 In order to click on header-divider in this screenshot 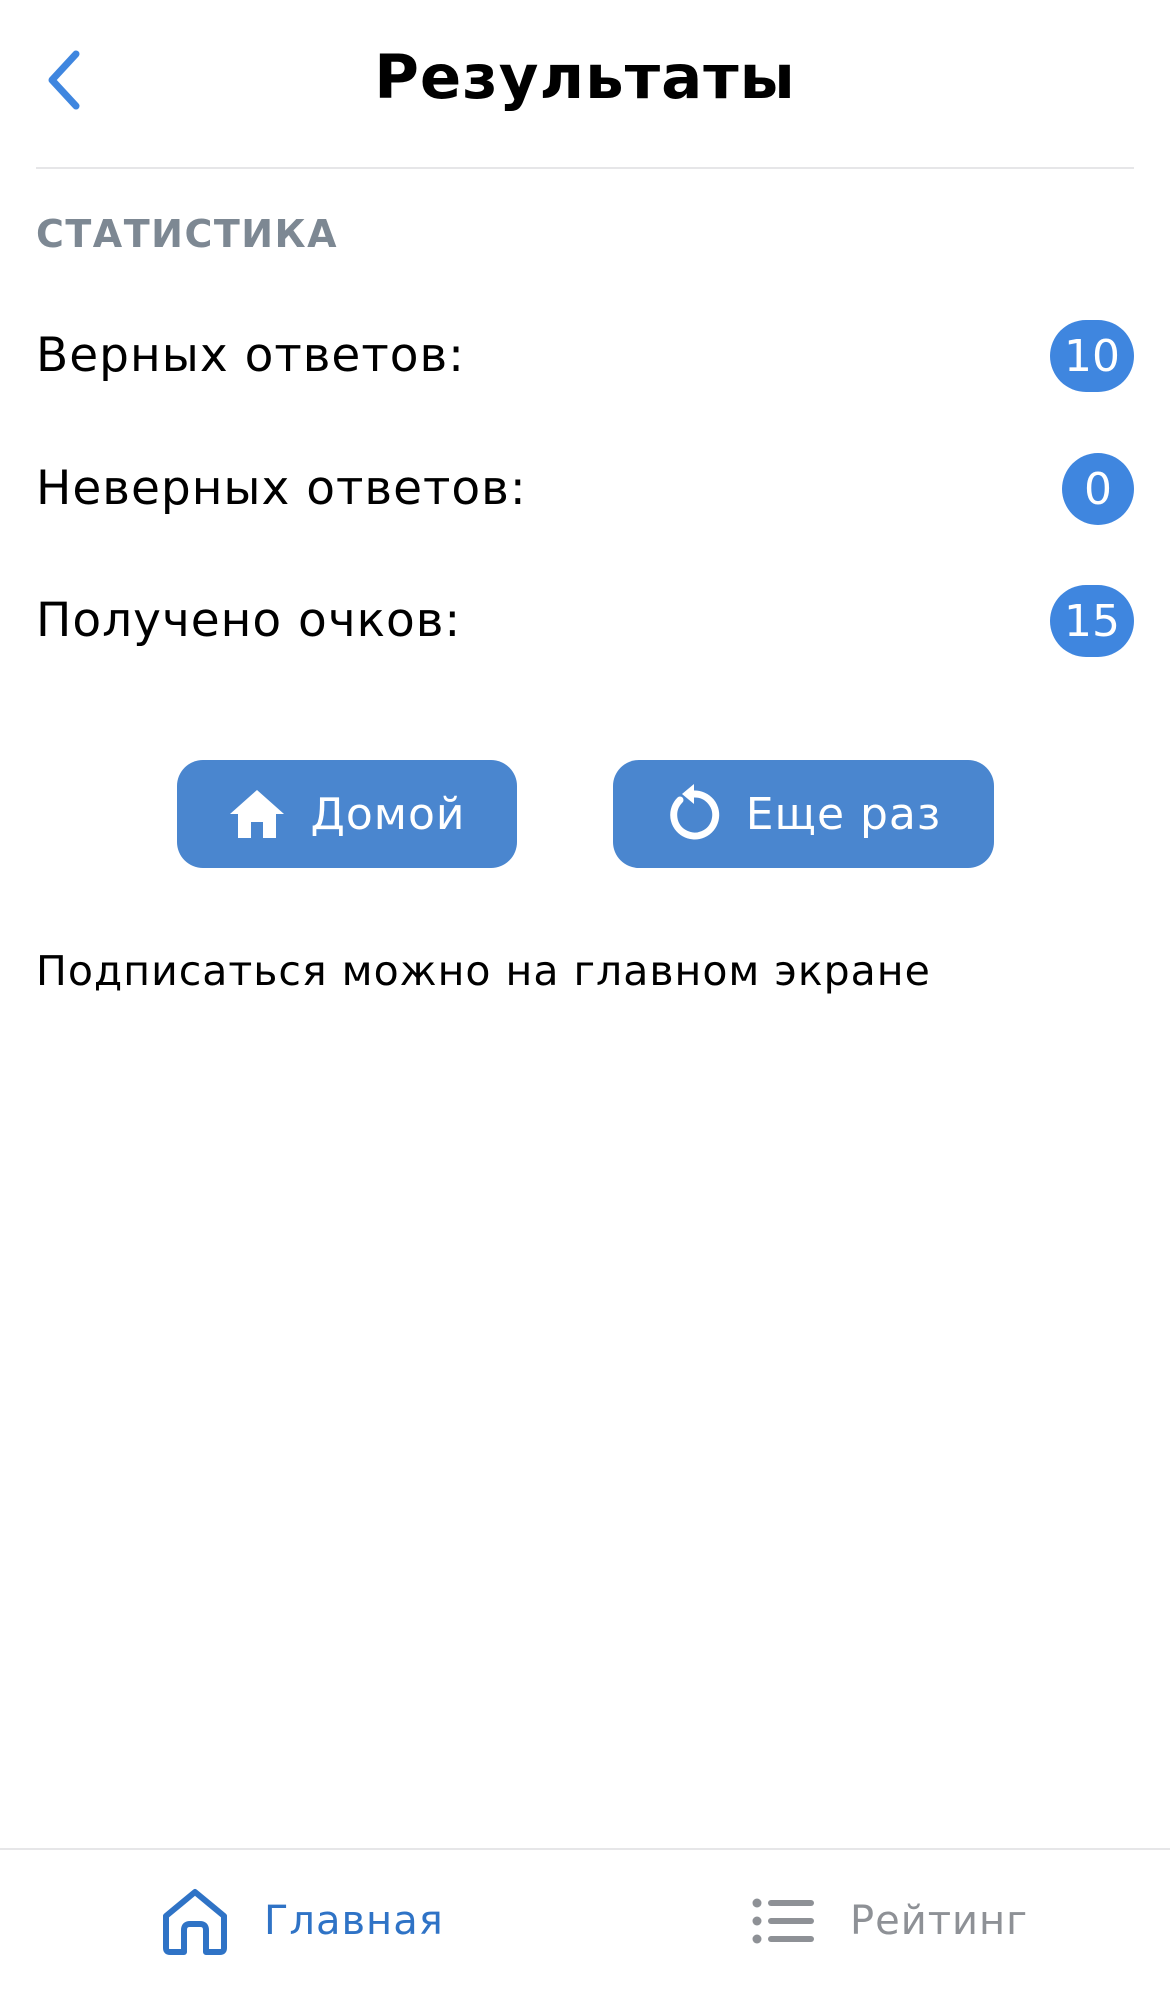, I will do `click(585, 168)`.